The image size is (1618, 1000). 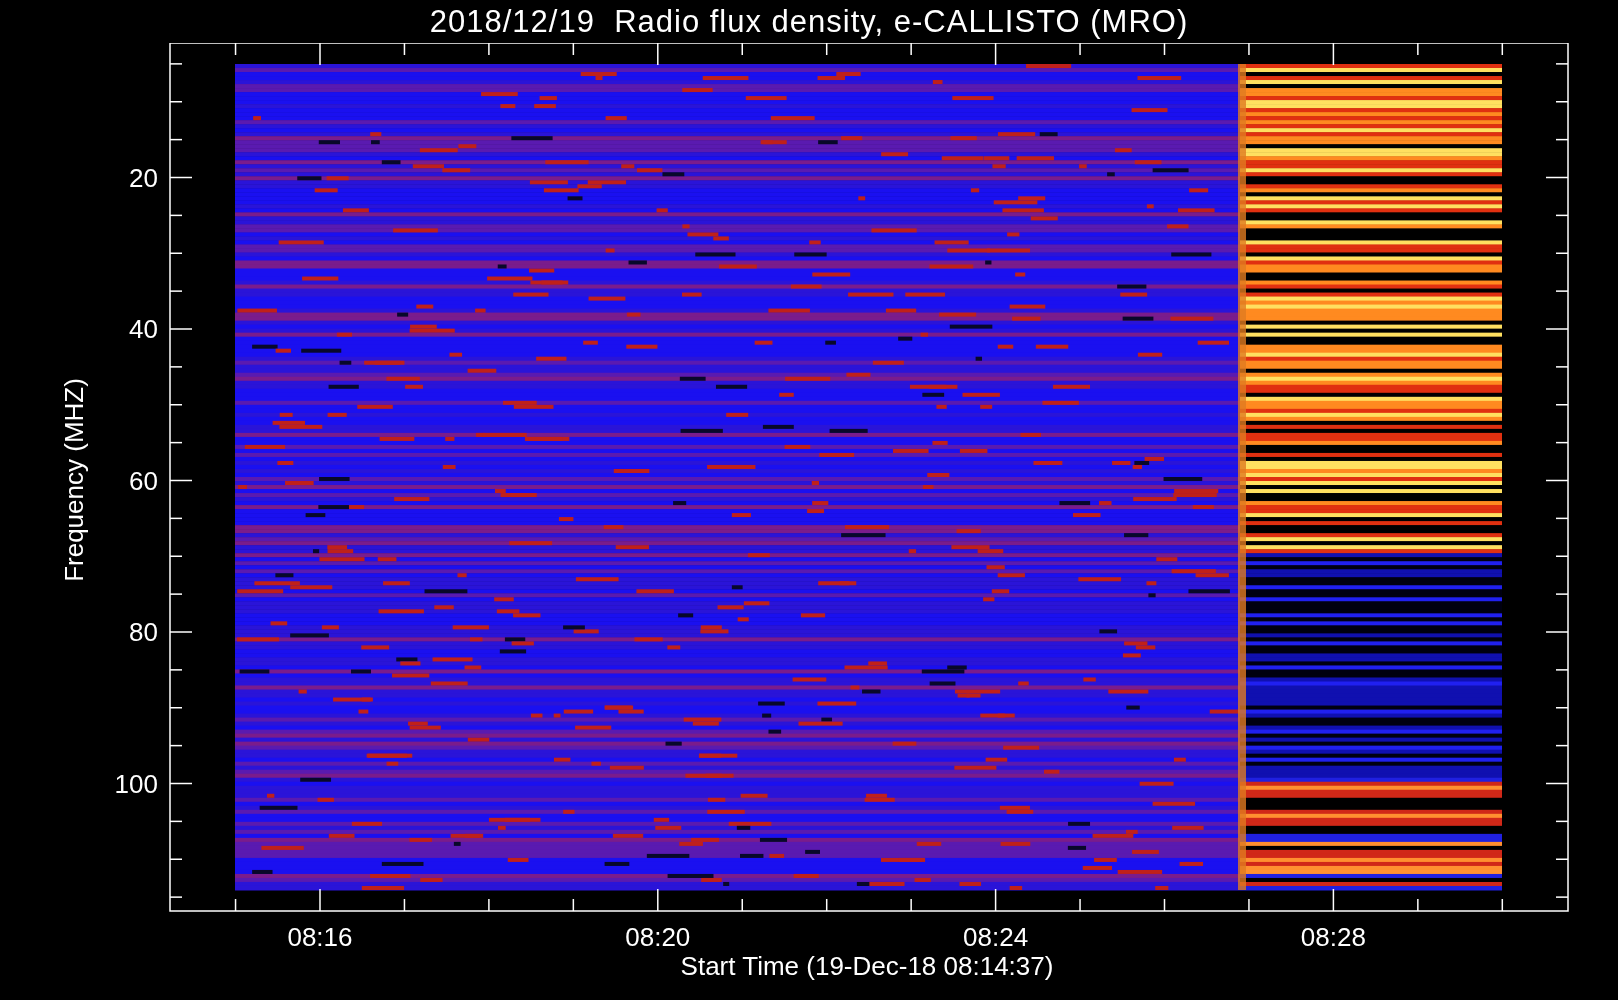 I want to click on tick-label: 40, so click(x=143, y=329).